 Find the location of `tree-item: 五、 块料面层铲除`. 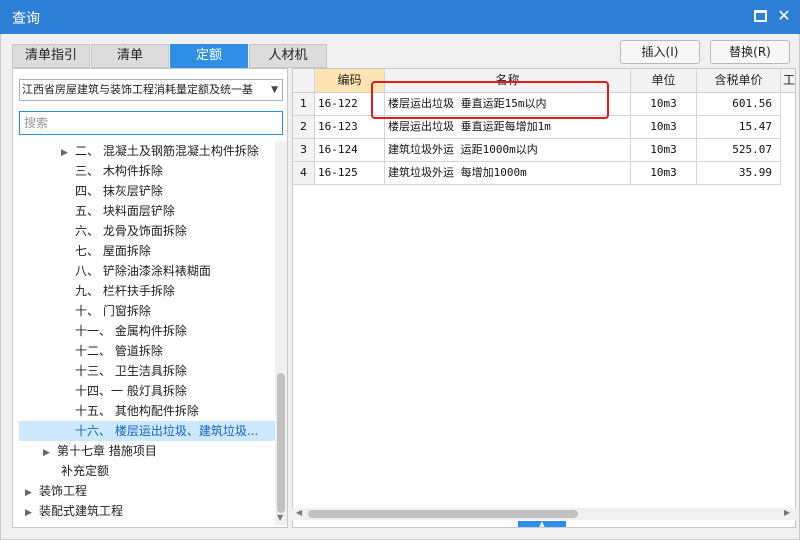

tree-item: 五、 块料面层铲除 is located at coordinates (125, 211).